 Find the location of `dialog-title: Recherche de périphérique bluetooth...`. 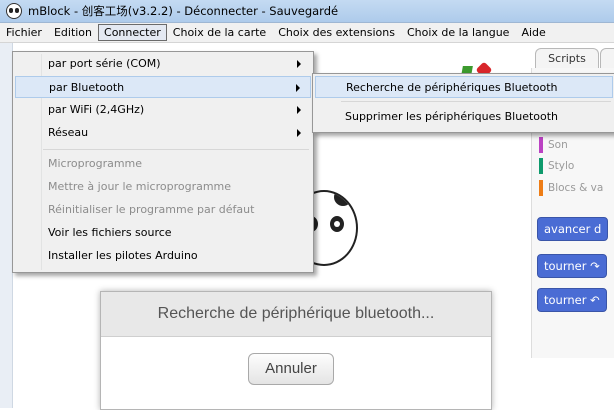

dialog-title: Recherche de périphérique bluetooth... is located at coordinates (296, 314).